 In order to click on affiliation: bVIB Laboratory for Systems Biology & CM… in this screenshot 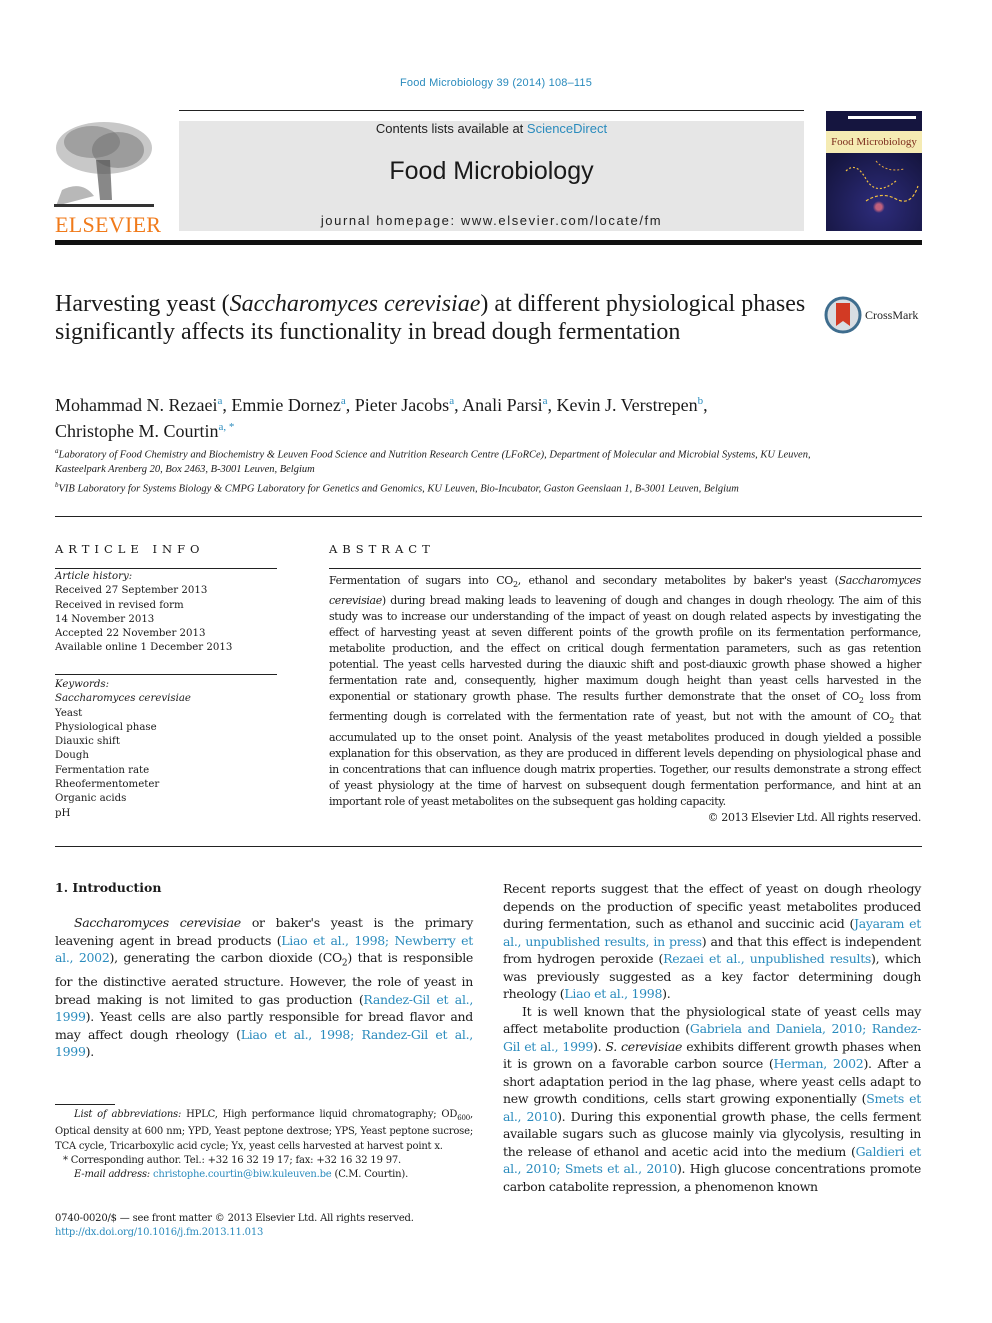, I will do `click(397, 487)`.